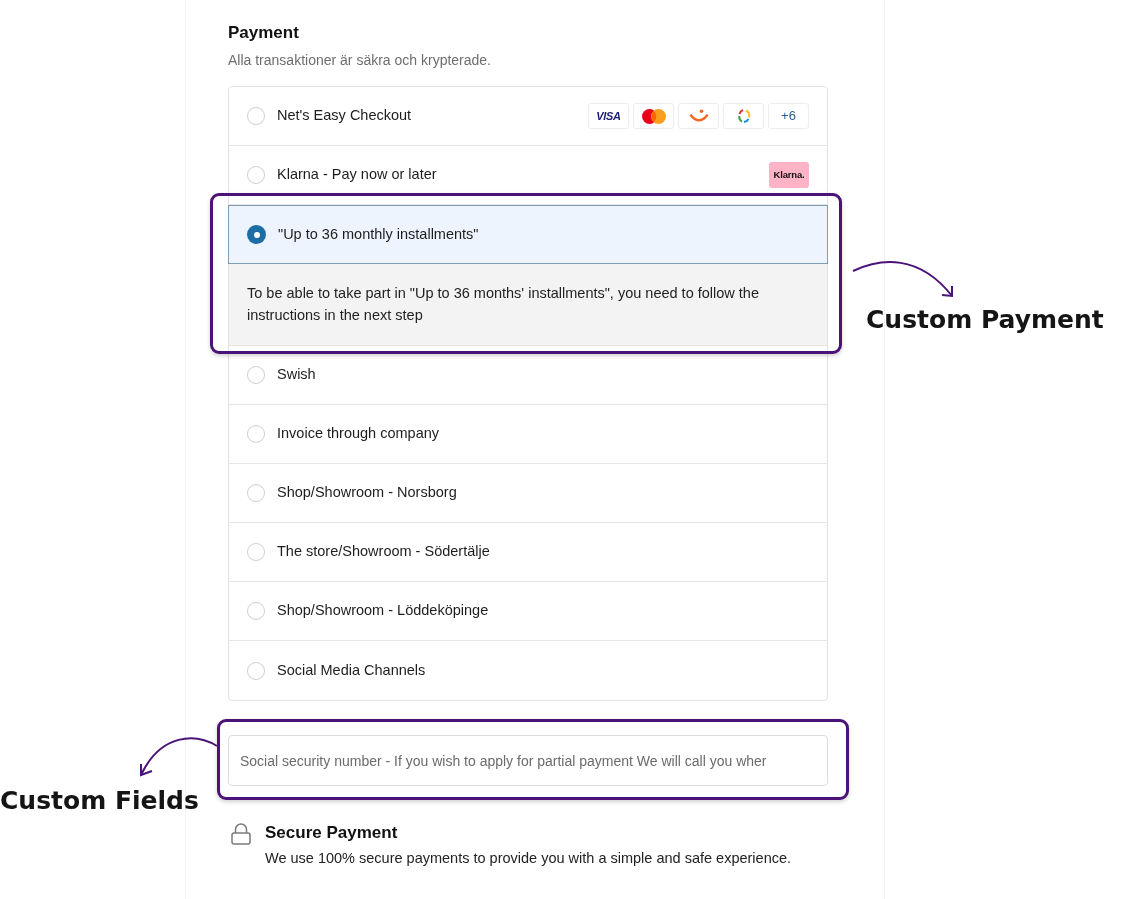 This screenshot has height=899, width=1132. I want to click on option-label: Social Media Channels, so click(351, 670).